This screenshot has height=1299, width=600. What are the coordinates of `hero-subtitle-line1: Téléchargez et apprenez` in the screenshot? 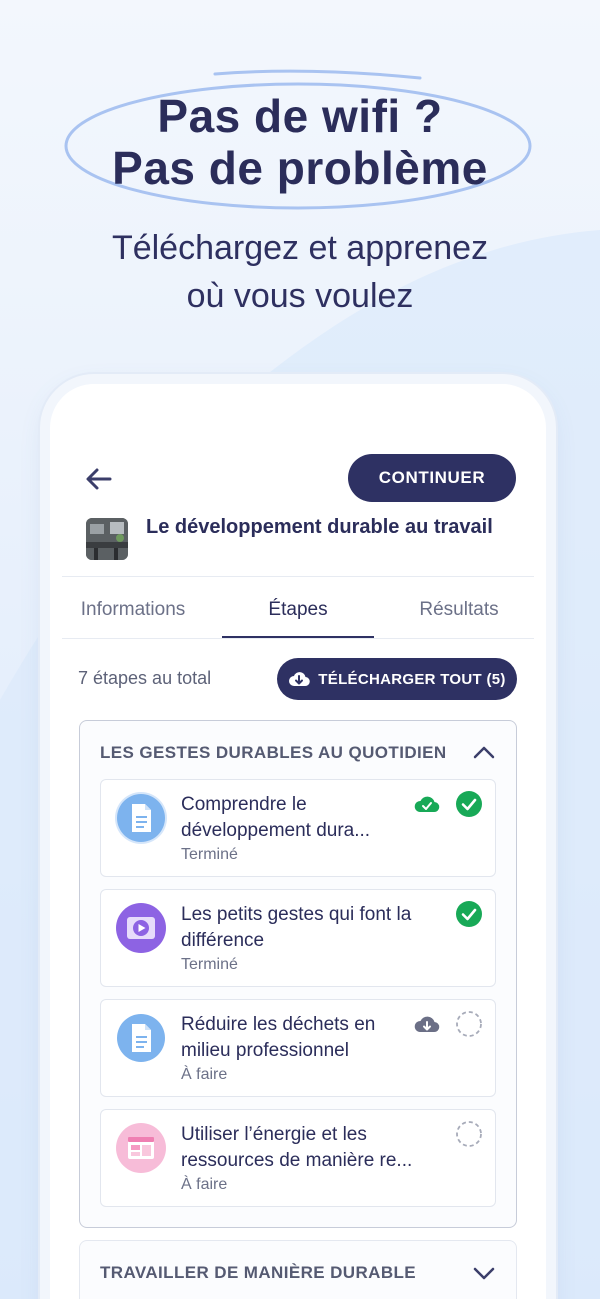 It's located at (300, 248).